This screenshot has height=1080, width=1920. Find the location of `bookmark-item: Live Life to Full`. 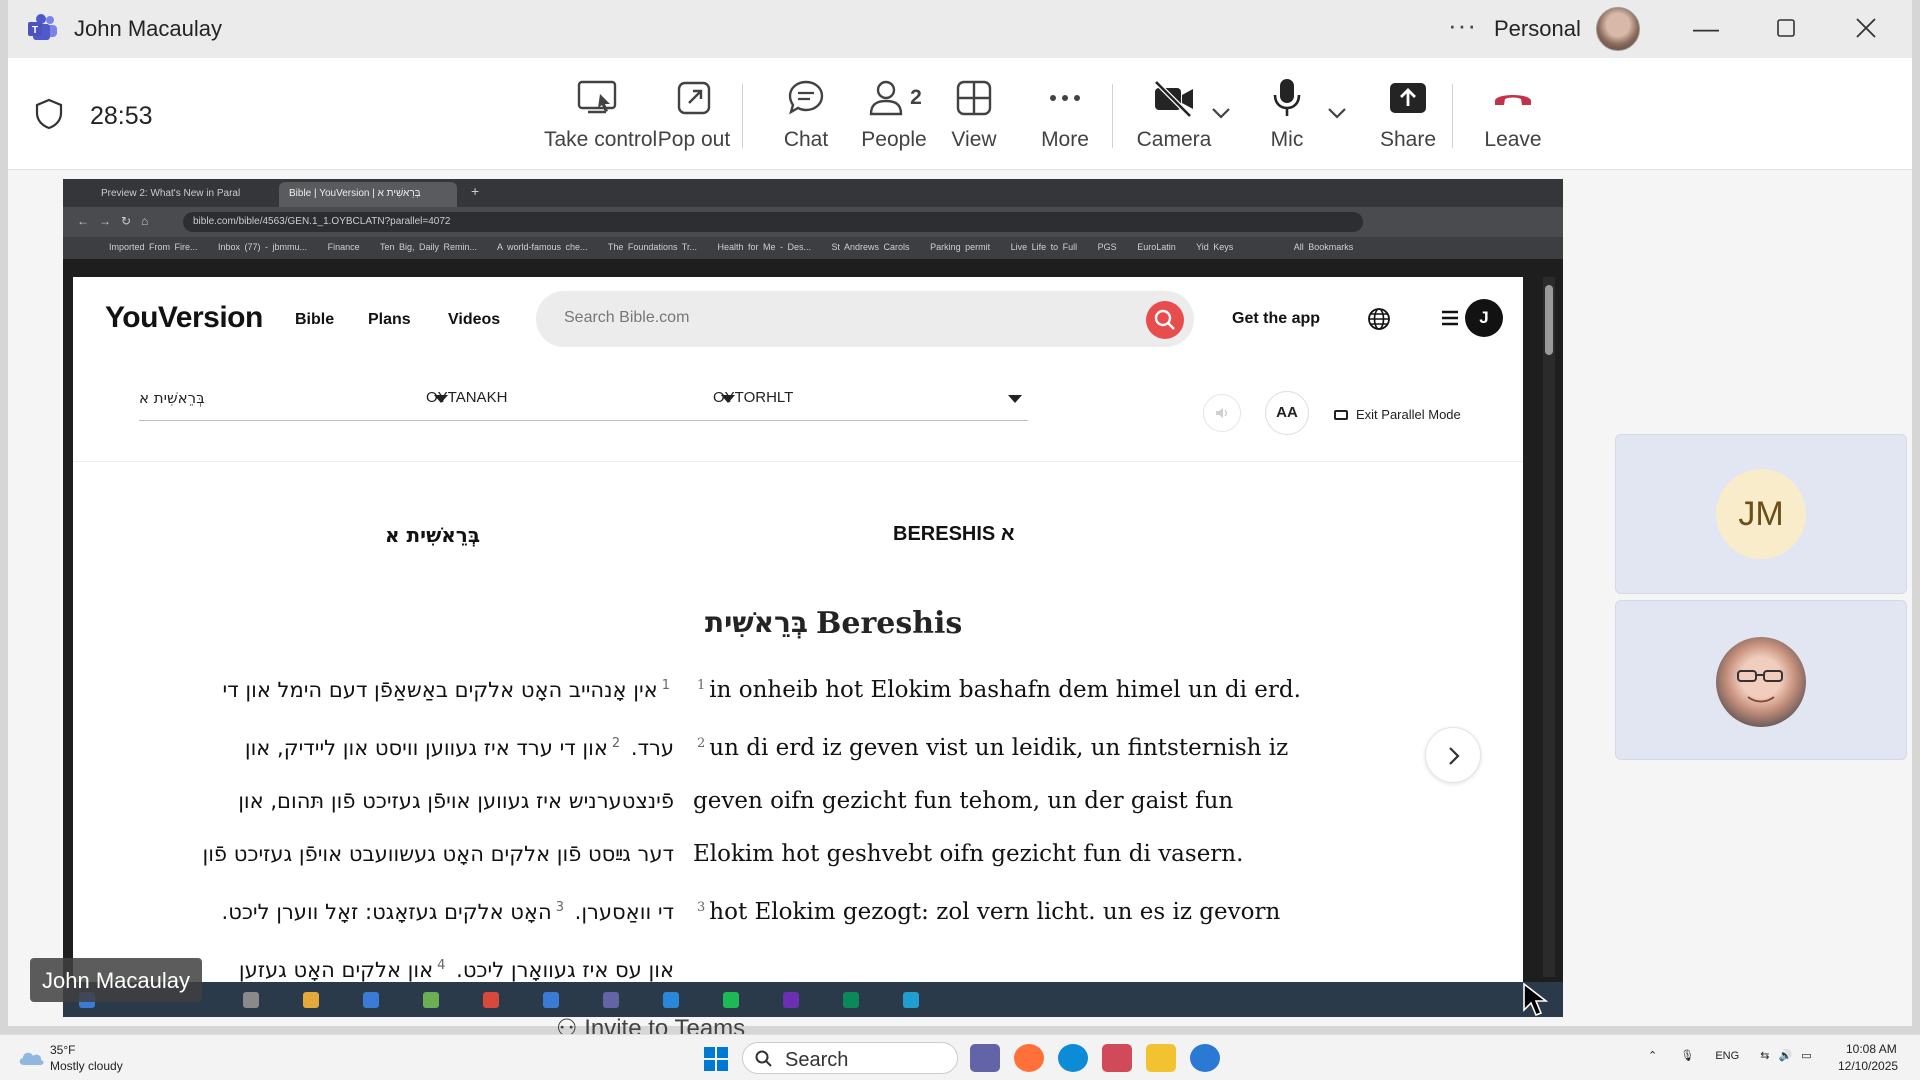

bookmark-item: Live Life to Full is located at coordinates (1044, 247).